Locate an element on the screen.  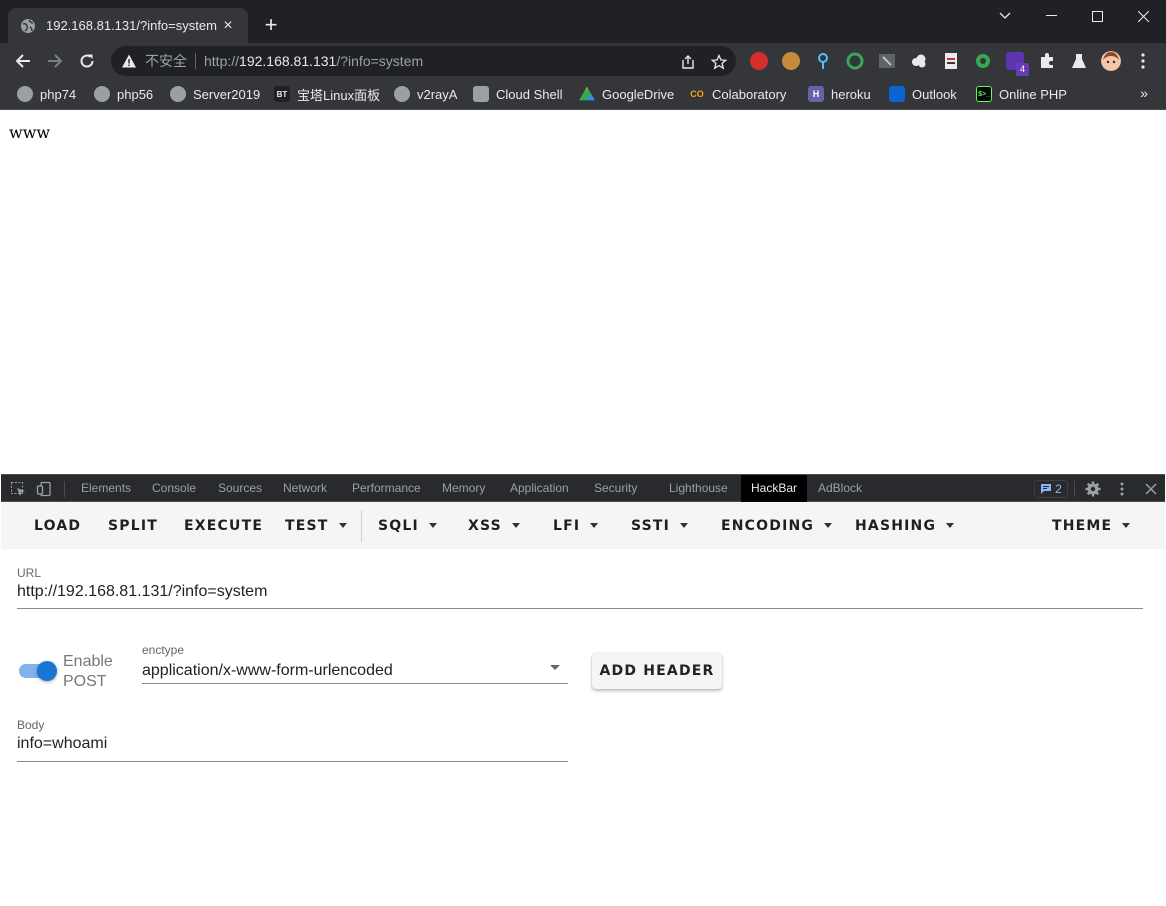
issues-badge: 2 is located at coordinates (1051, 489).